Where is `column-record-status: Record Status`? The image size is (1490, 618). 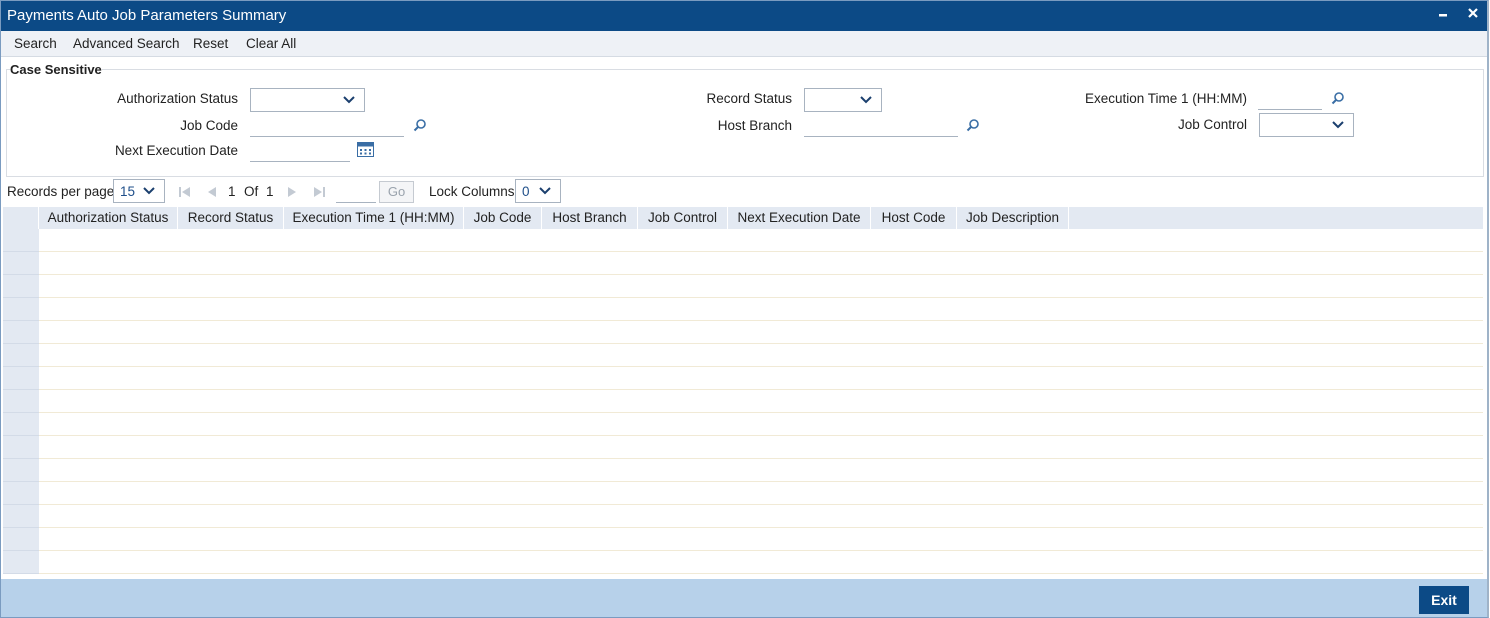
column-record-status: Record Status is located at coordinates (231, 218).